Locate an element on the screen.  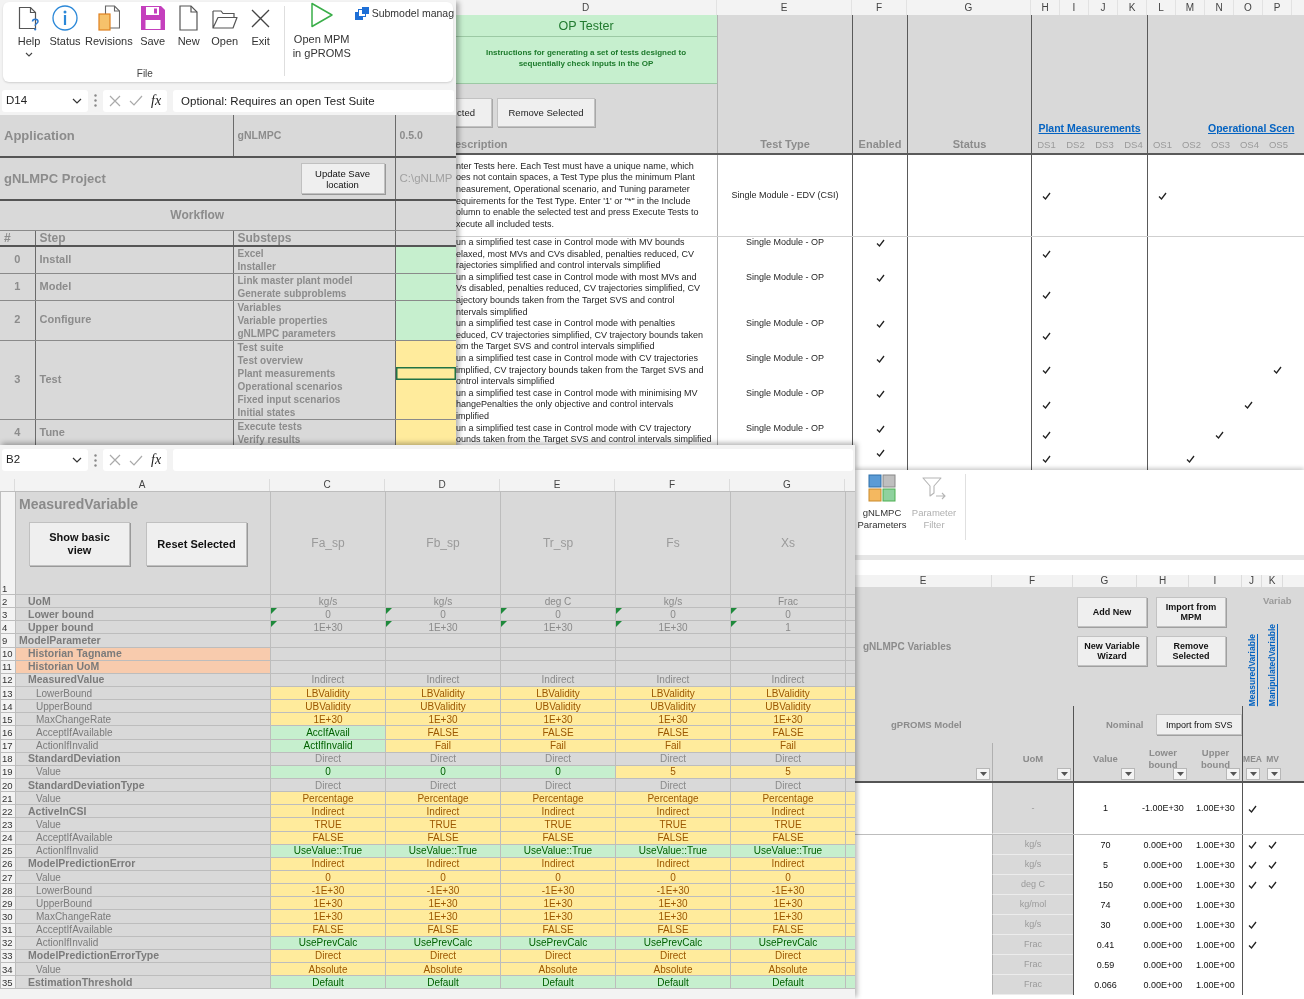
run-button: Open MPM in gPROMS is located at coordinates (321, 42).